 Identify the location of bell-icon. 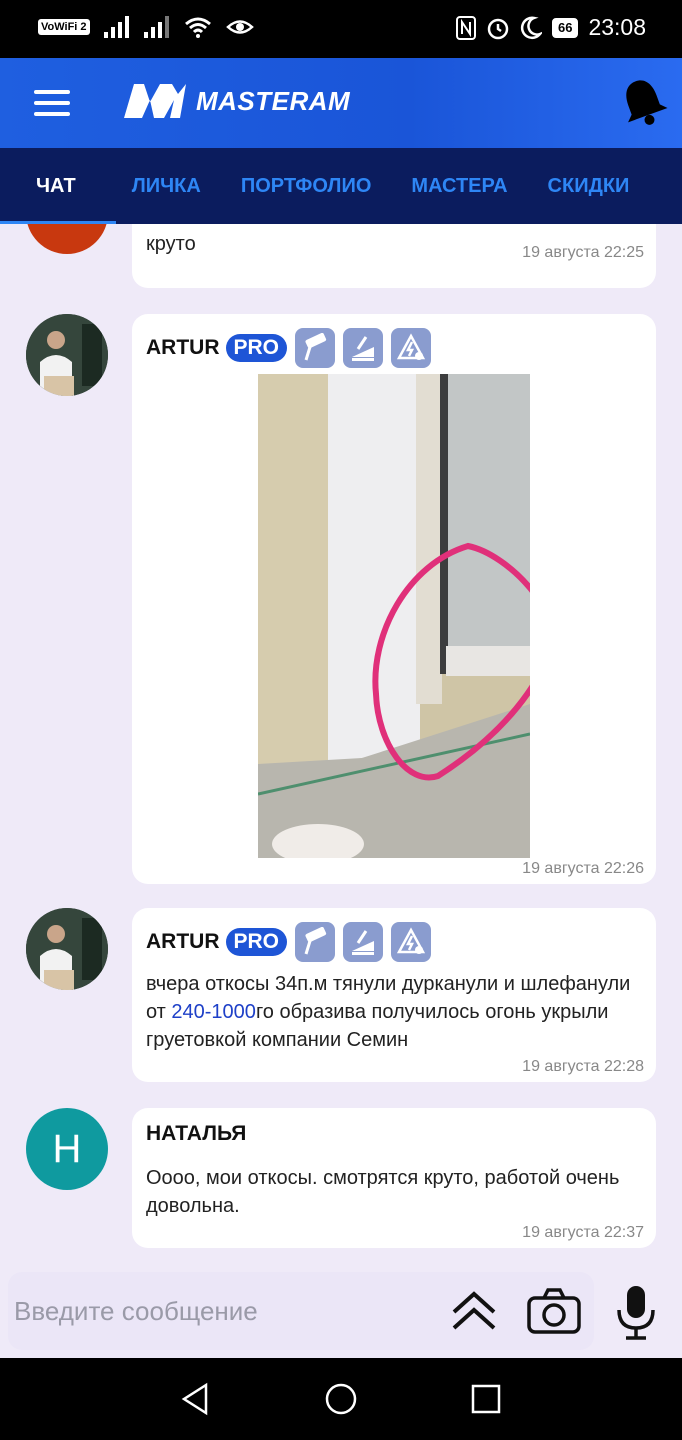
(643, 102).